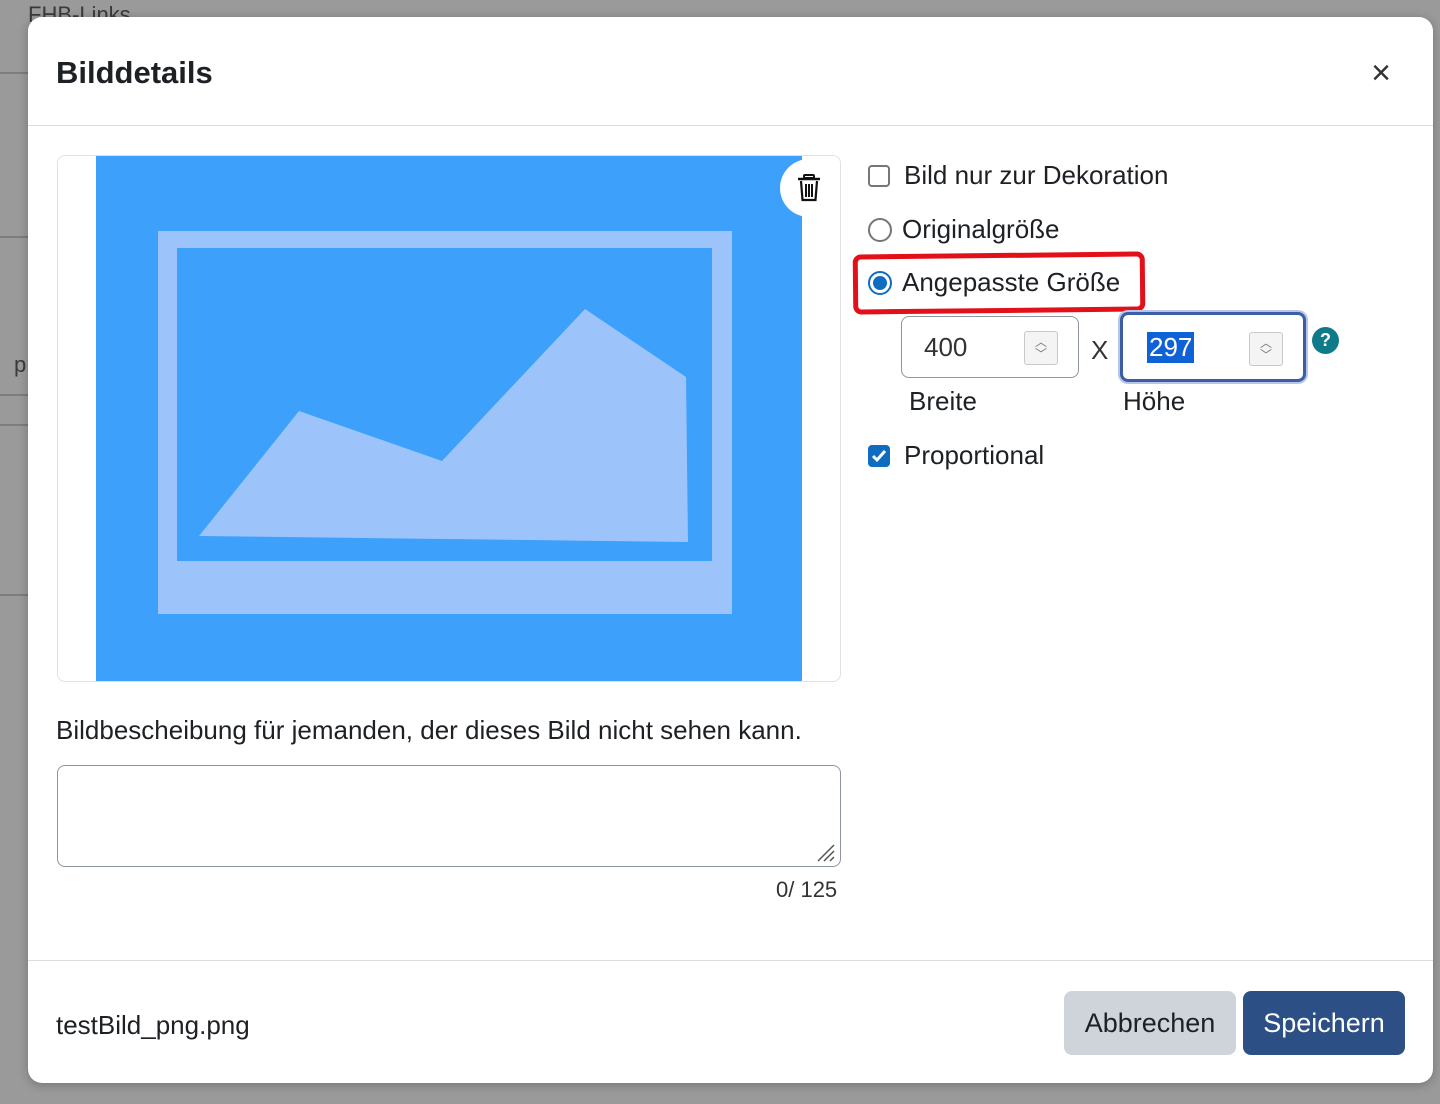 This screenshot has height=1104, width=1440. Describe the element at coordinates (879, 175) in the screenshot. I see `decorative-checkbox` at that location.